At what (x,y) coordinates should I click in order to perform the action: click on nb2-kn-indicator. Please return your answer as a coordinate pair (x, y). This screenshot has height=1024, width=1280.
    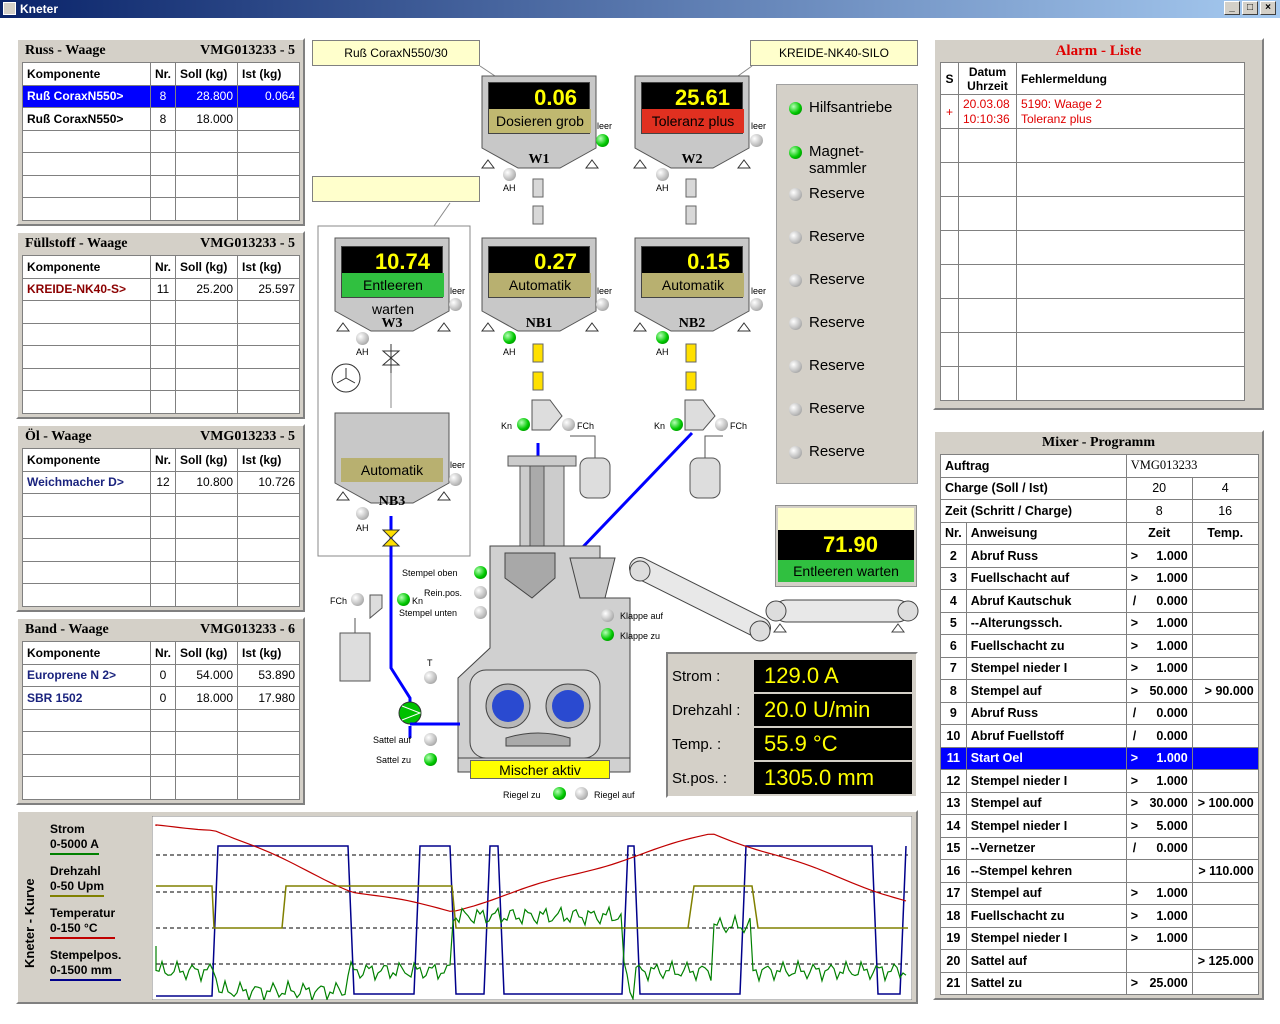
    Looking at the image, I should click on (676, 424).